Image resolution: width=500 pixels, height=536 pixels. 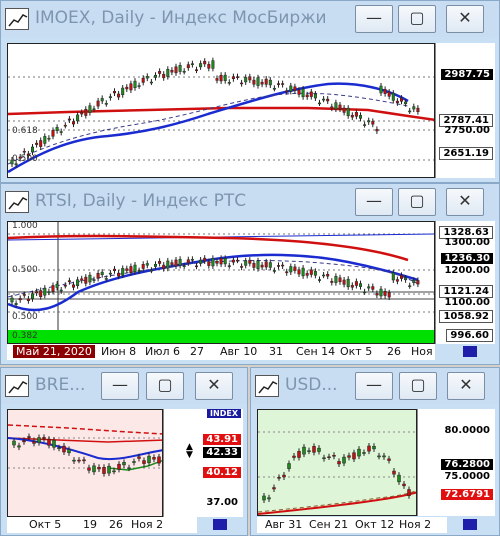 I want to click on chart-app-icon, so click(x=17, y=202).